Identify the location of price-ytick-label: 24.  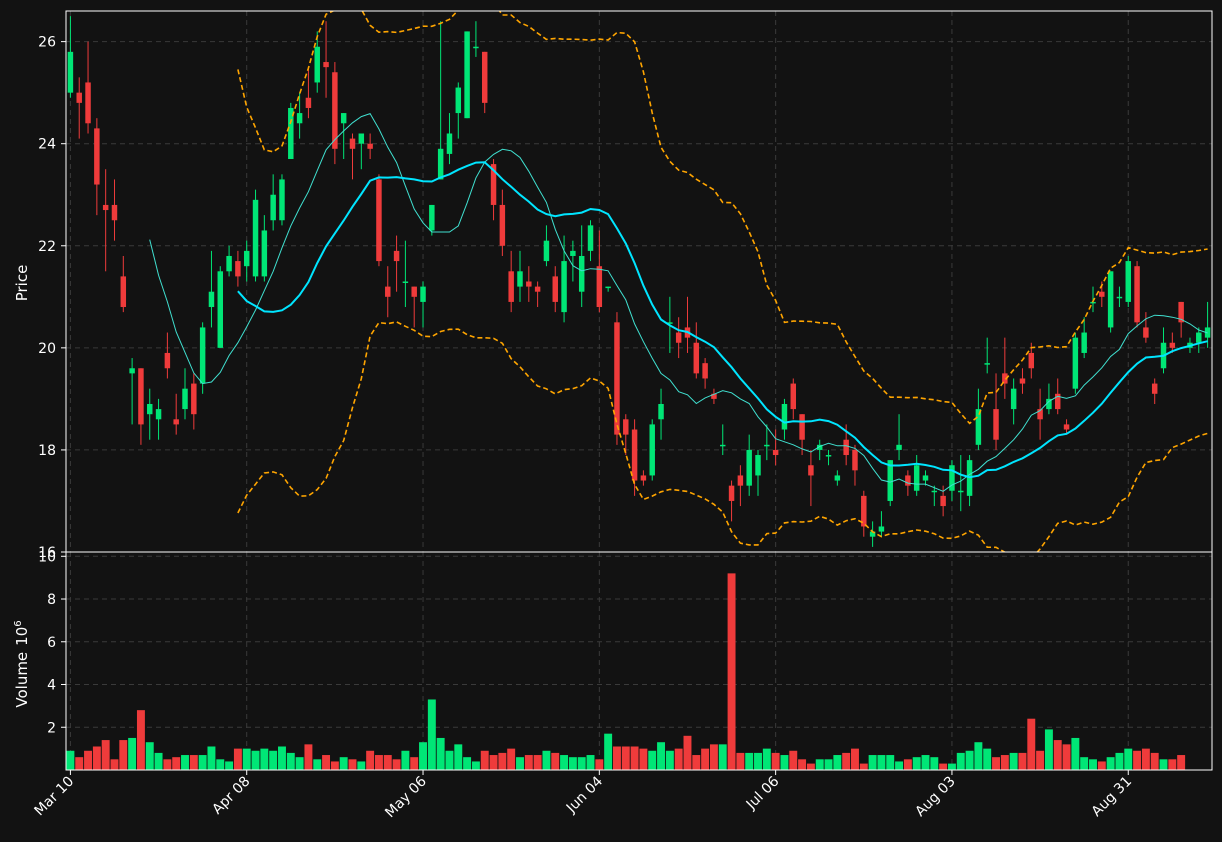
(47, 145).